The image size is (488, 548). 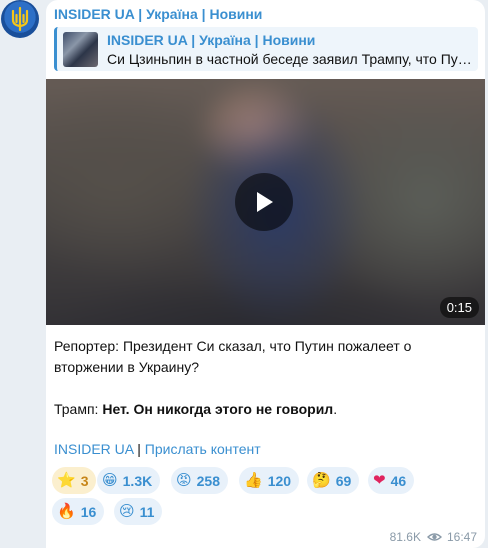 I want to click on channel-avatar, so click(x=20, y=19).